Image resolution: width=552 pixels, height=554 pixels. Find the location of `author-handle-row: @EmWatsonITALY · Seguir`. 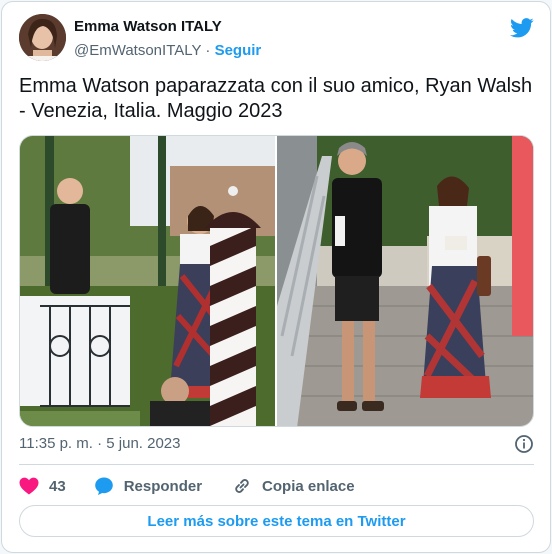

author-handle-row: @EmWatsonITALY · Seguir is located at coordinates (167, 50).